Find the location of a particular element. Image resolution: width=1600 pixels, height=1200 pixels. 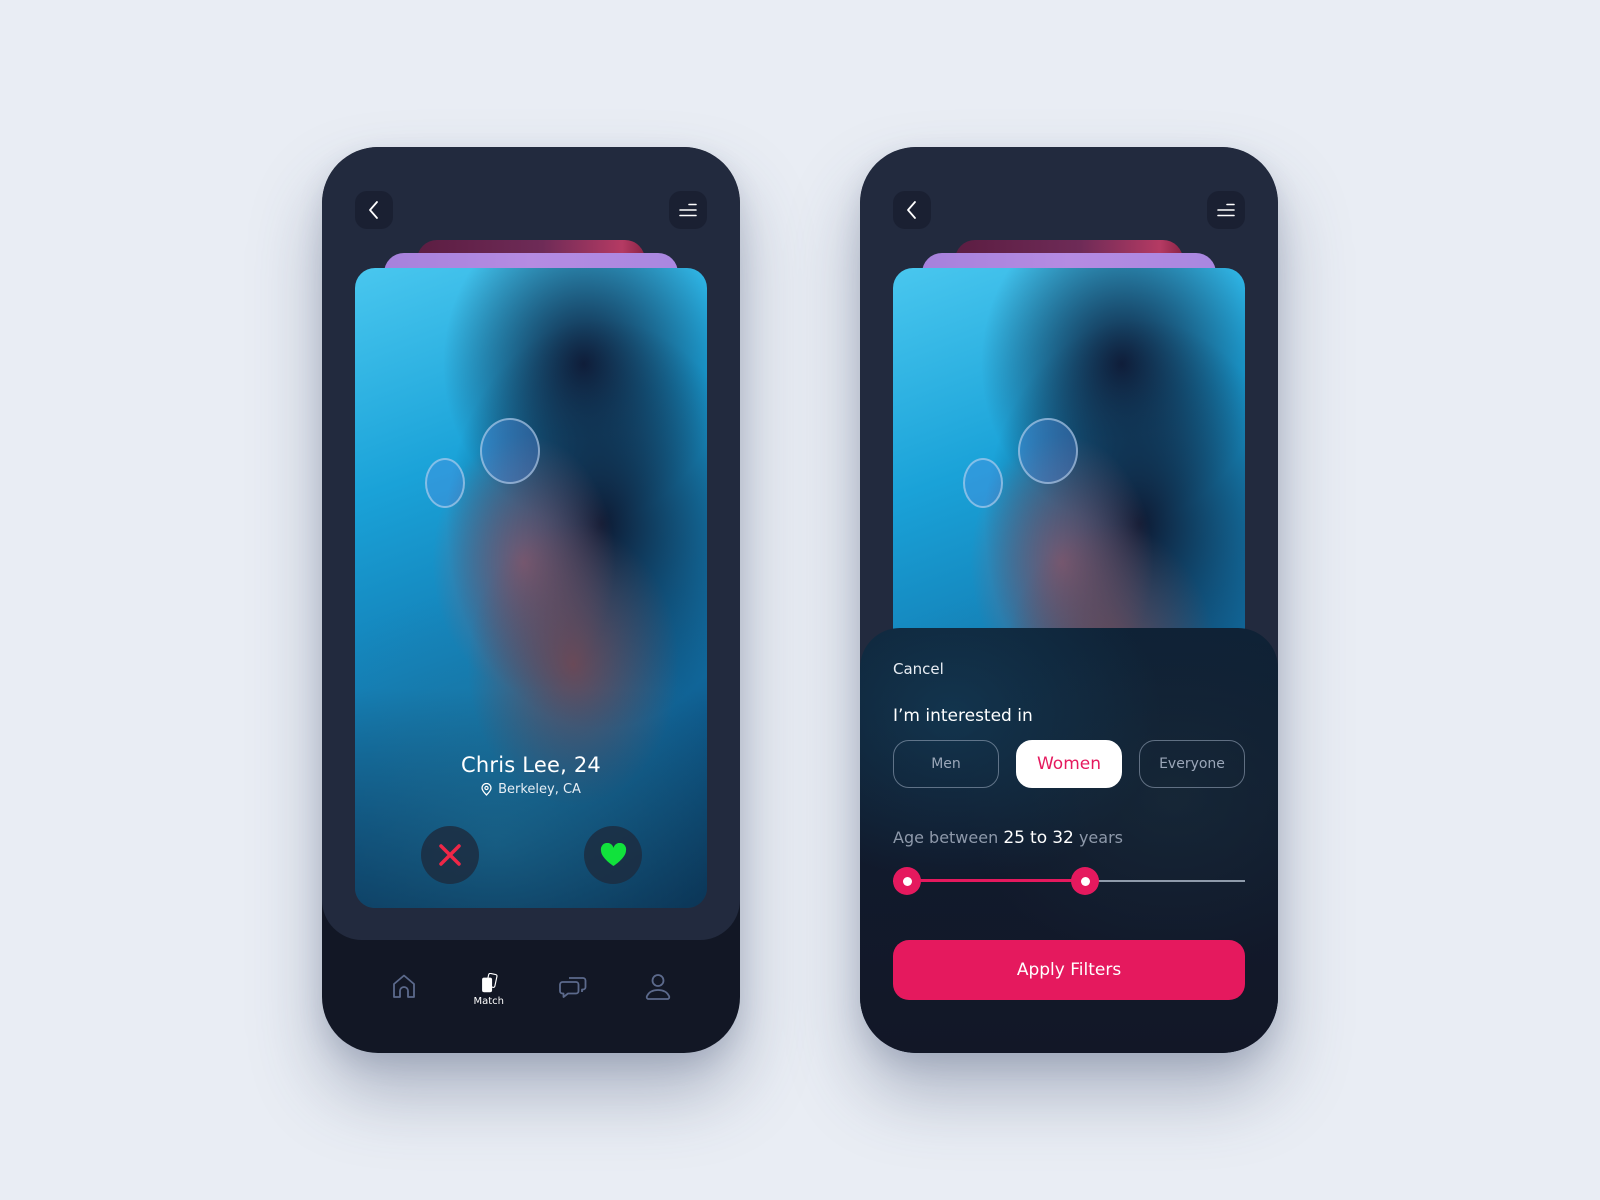

like-button is located at coordinates (613, 855).